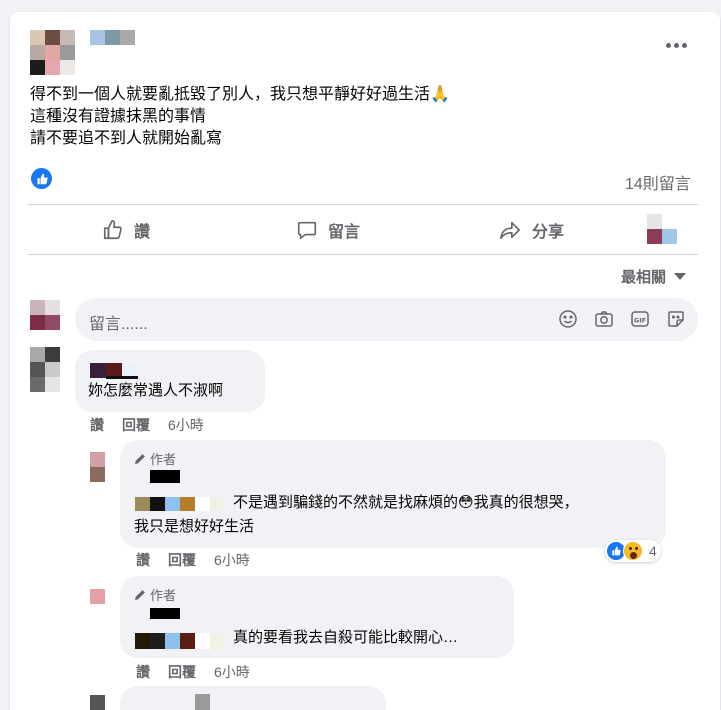 The image size is (721, 710). I want to click on comment-like-link: 讚, so click(97, 425).